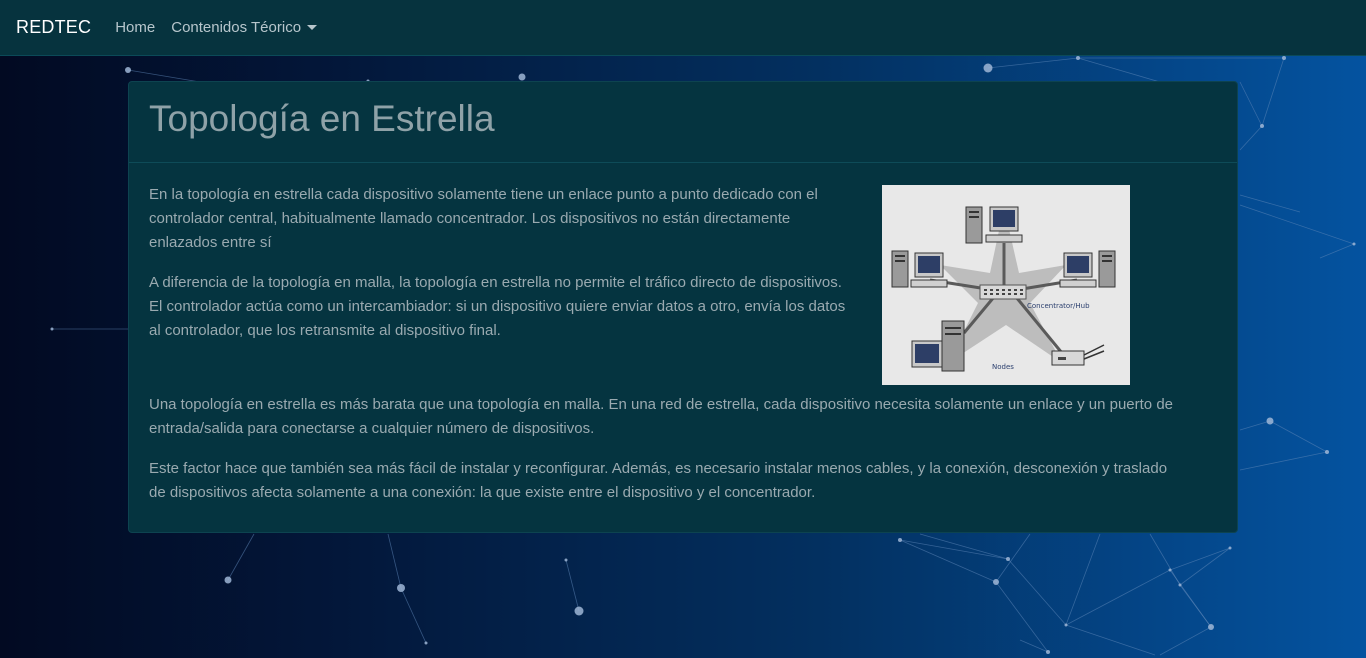  What do you see at coordinates (53, 27) in the screenshot?
I see `brand-logo: REDTEC` at bounding box center [53, 27].